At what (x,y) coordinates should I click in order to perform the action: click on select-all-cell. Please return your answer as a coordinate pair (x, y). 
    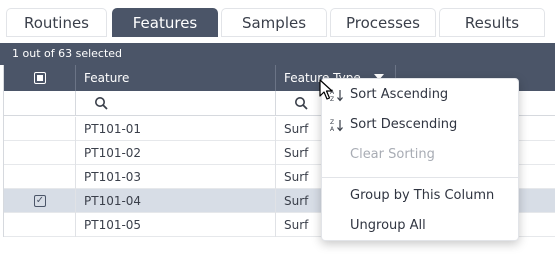
    Looking at the image, I should click on (40, 78).